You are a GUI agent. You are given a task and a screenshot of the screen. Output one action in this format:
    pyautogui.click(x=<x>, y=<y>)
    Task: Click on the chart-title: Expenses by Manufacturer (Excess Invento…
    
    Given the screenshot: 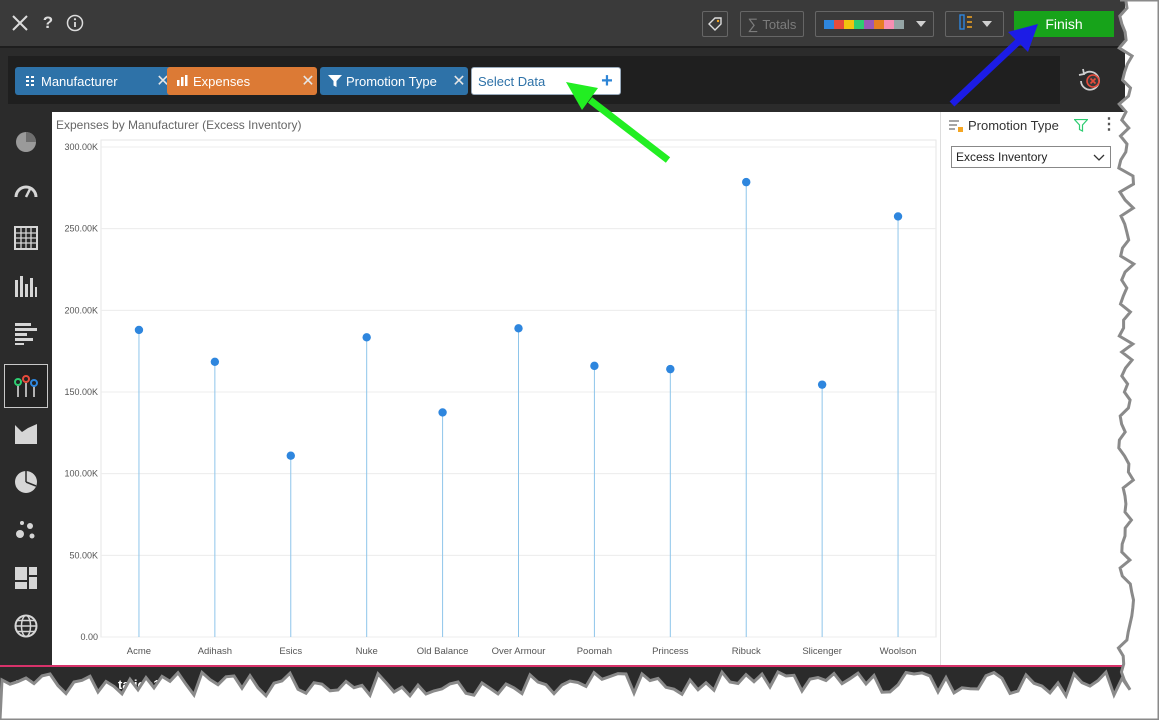 What is the action you would take?
    pyautogui.click(x=179, y=125)
    